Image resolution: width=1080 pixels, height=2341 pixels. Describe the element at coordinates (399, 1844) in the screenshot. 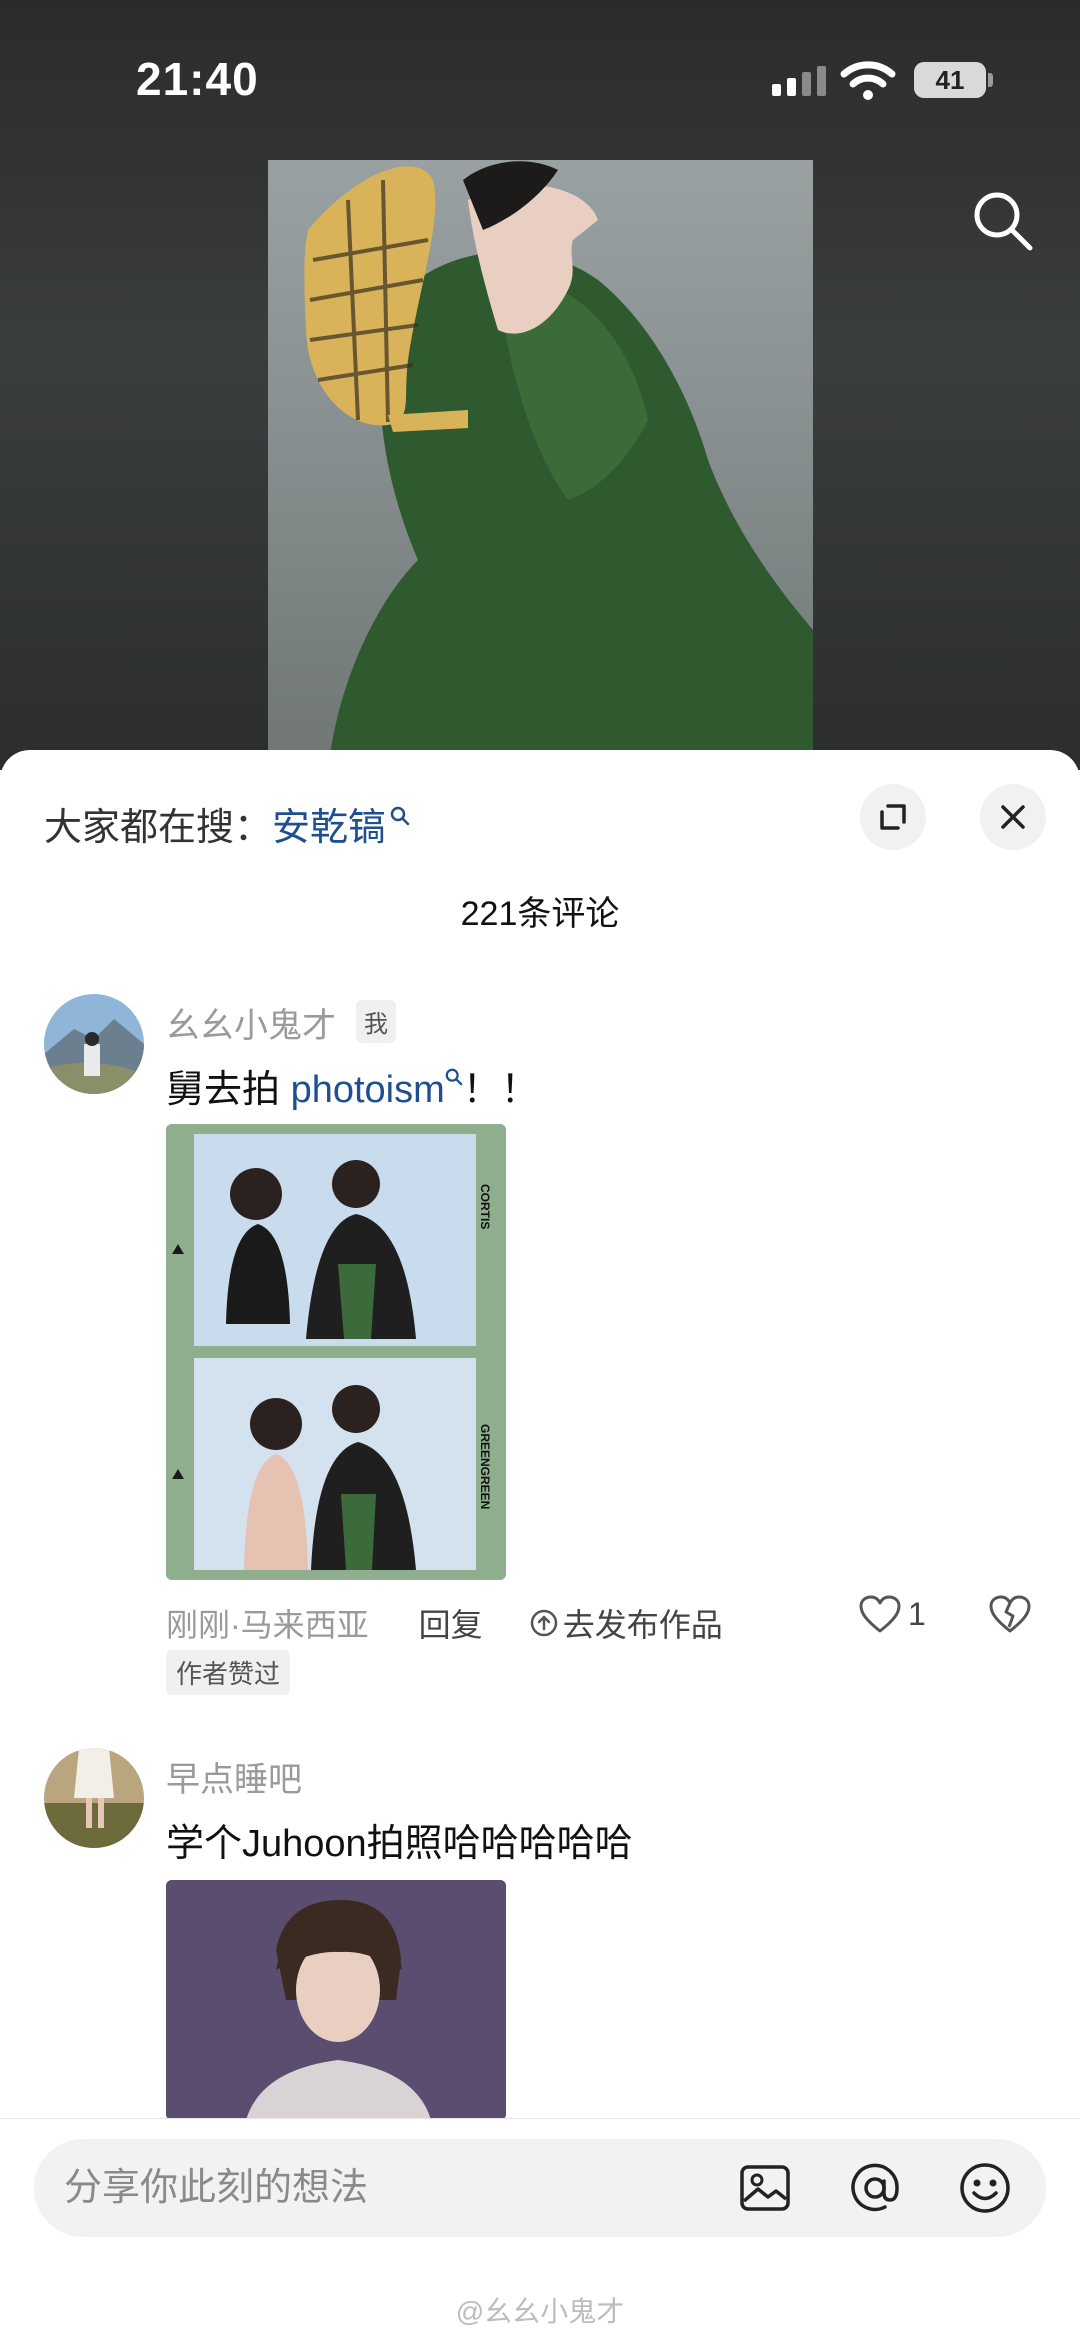

I see `comment-text: 学个Juhoon拍照哈哈哈哈哈` at that location.